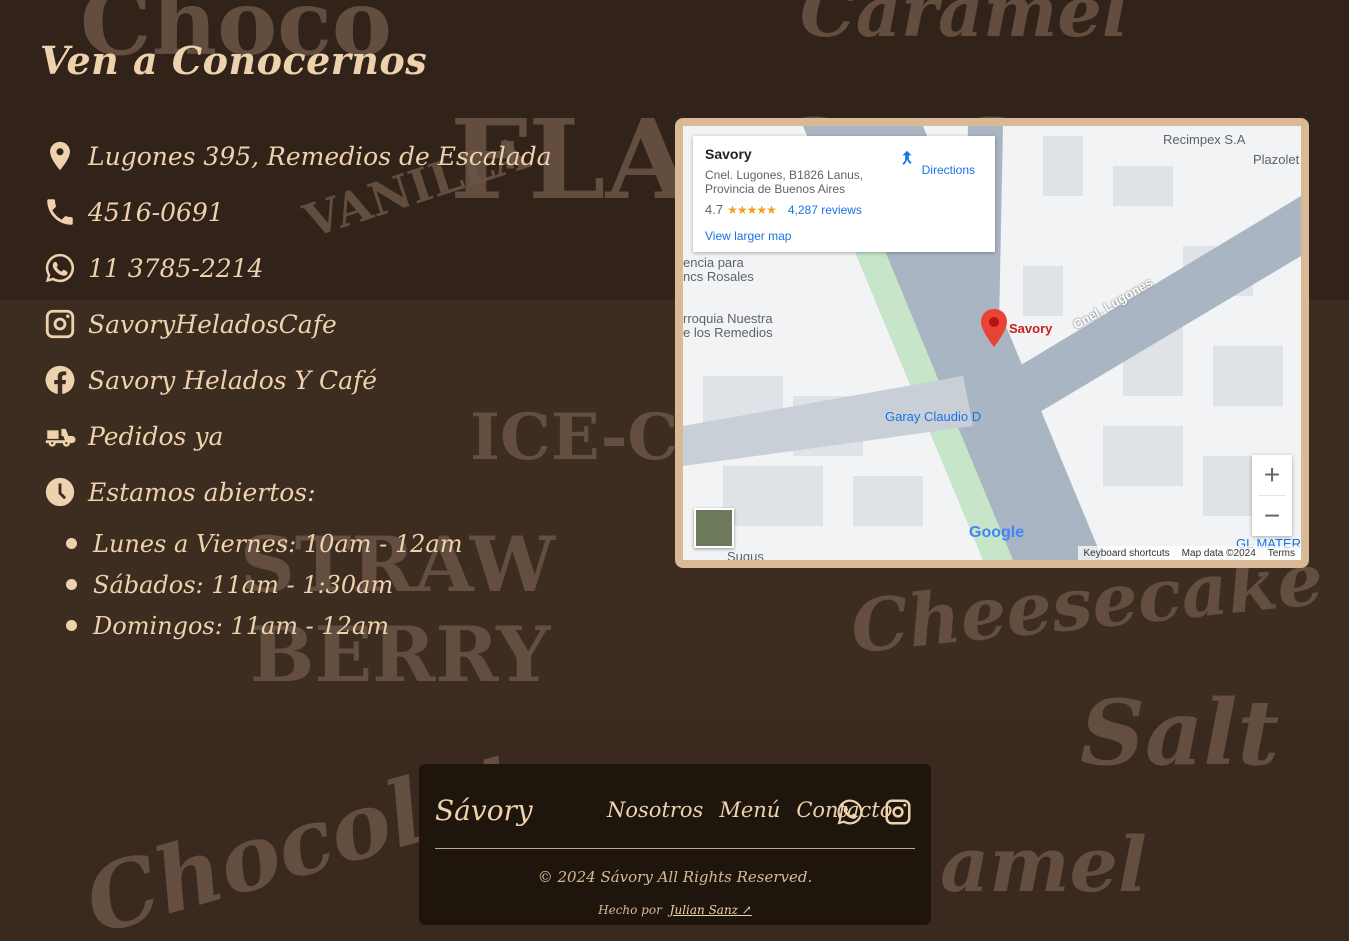  Describe the element at coordinates (176, 268) in the screenshot. I see `contact-whatsapp-text: 11 3785-2214` at that location.